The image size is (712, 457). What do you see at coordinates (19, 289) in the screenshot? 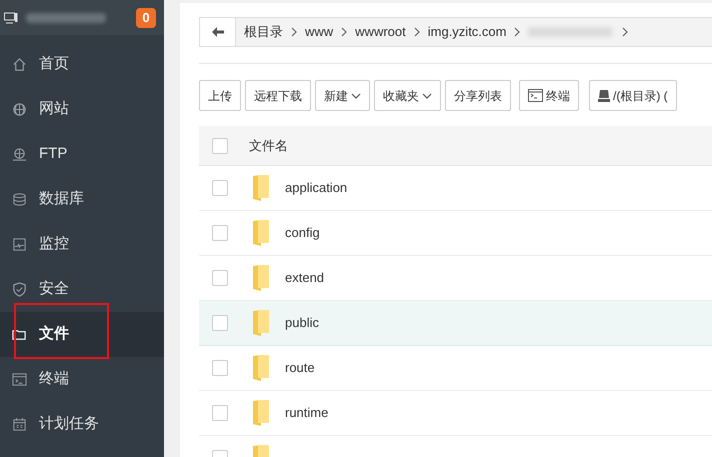
I see `shield-icon` at bounding box center [19, 289].